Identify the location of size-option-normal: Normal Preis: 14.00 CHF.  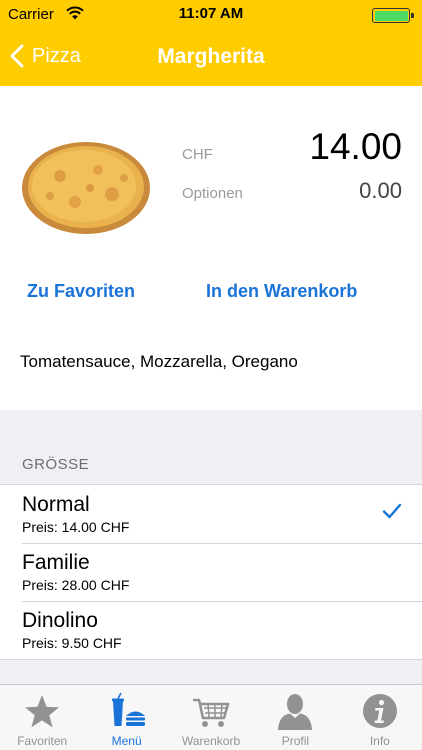
(211, 514).